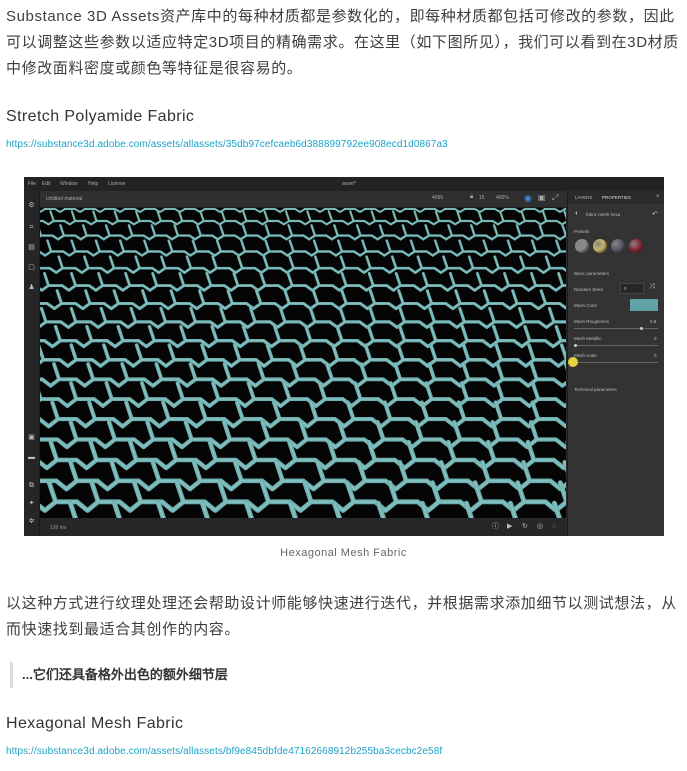  Describe the element at coordinates (525, 527) in the screenshot. I see `rotate-icon: ↻` at that location.